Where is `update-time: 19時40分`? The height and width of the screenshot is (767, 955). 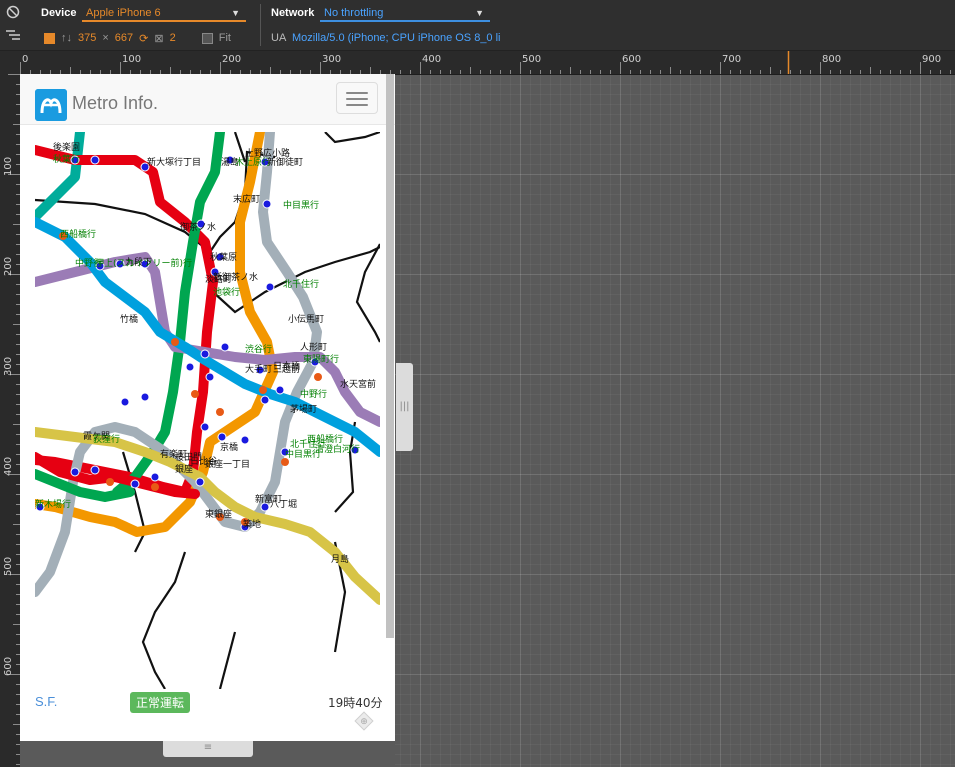
update-time: 19時40分 is located at coordinates (355, 703).